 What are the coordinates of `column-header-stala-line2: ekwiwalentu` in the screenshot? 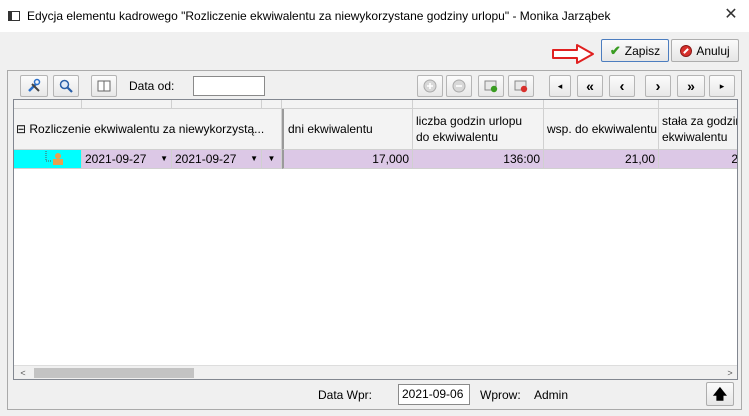 It's located at (695, 137).